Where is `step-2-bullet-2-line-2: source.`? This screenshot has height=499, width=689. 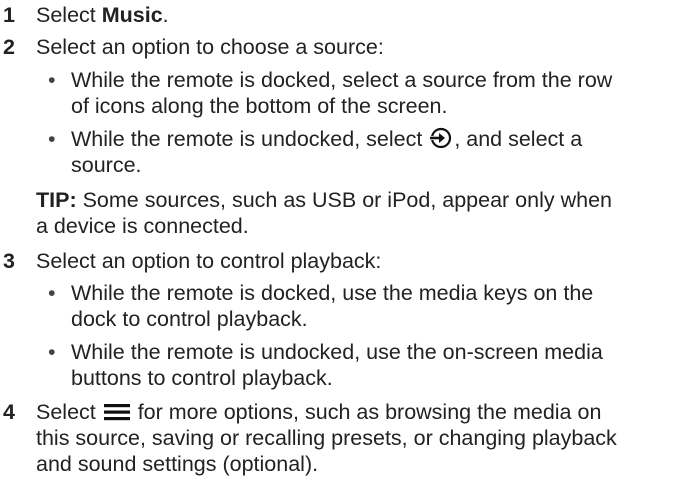
step-2-bullet-2-line-2: source. is located at coordinates (106, 165).